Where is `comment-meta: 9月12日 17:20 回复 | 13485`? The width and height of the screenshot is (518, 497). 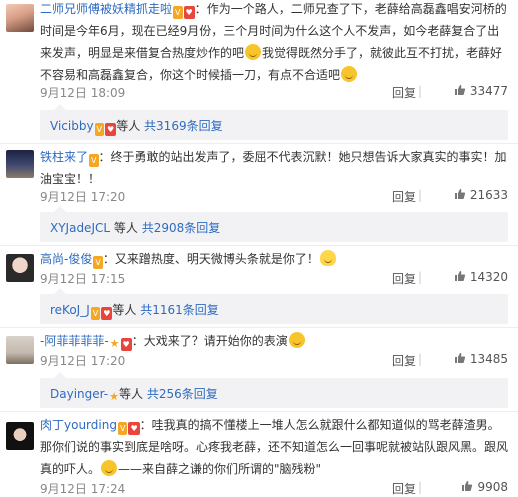
comment-meta: 9月12日 17:20 回复 | 13485 is located at coordinates (274, 361).